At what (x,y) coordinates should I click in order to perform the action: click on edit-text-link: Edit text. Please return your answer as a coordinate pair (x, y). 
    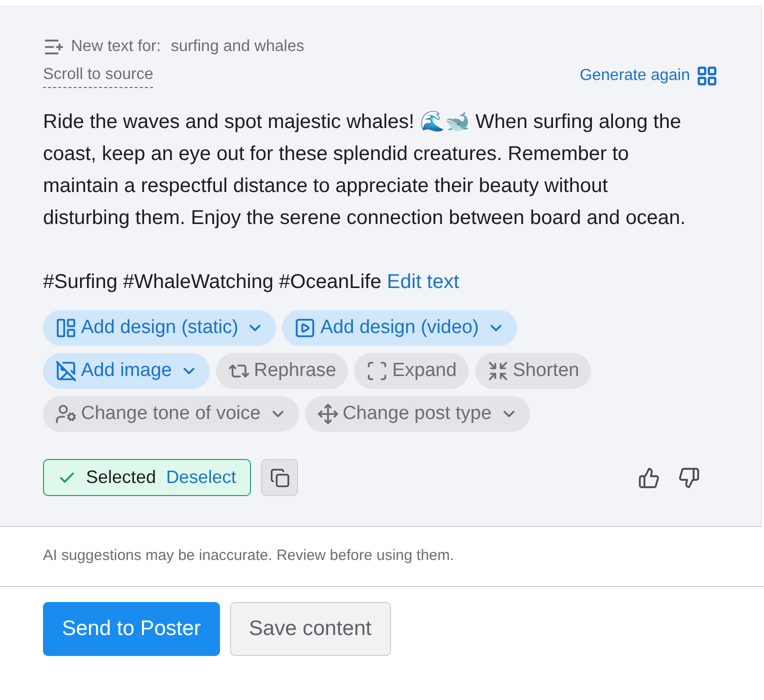
    Looking at the image, I should click on (423, 282).